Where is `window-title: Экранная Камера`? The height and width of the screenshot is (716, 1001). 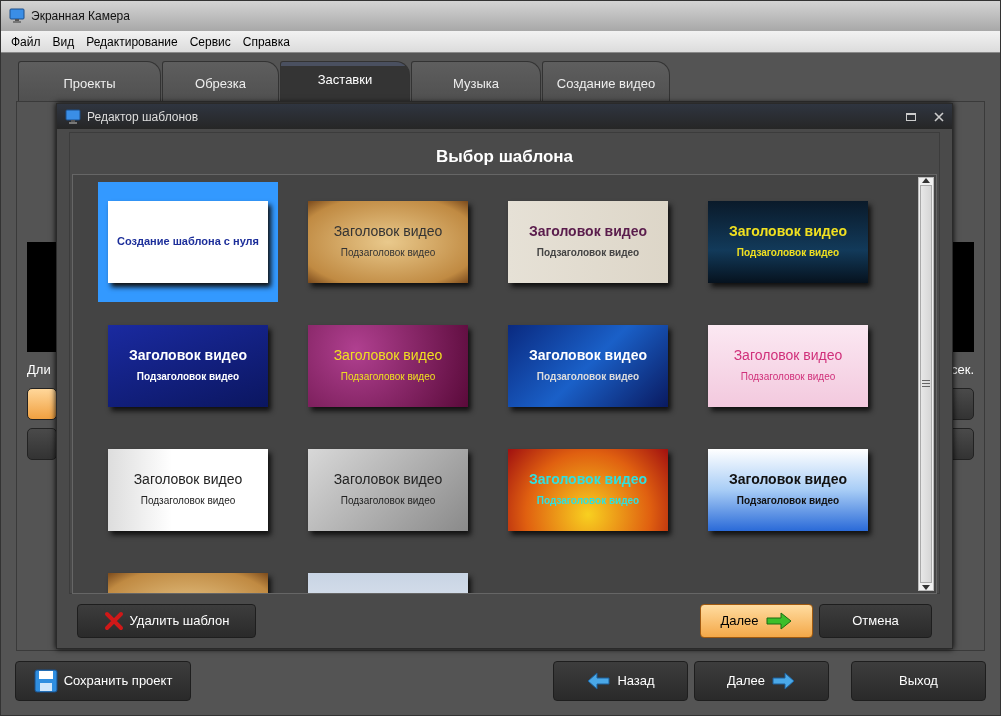
window-title: Экранная Камера is located at coordinates (80, 16).